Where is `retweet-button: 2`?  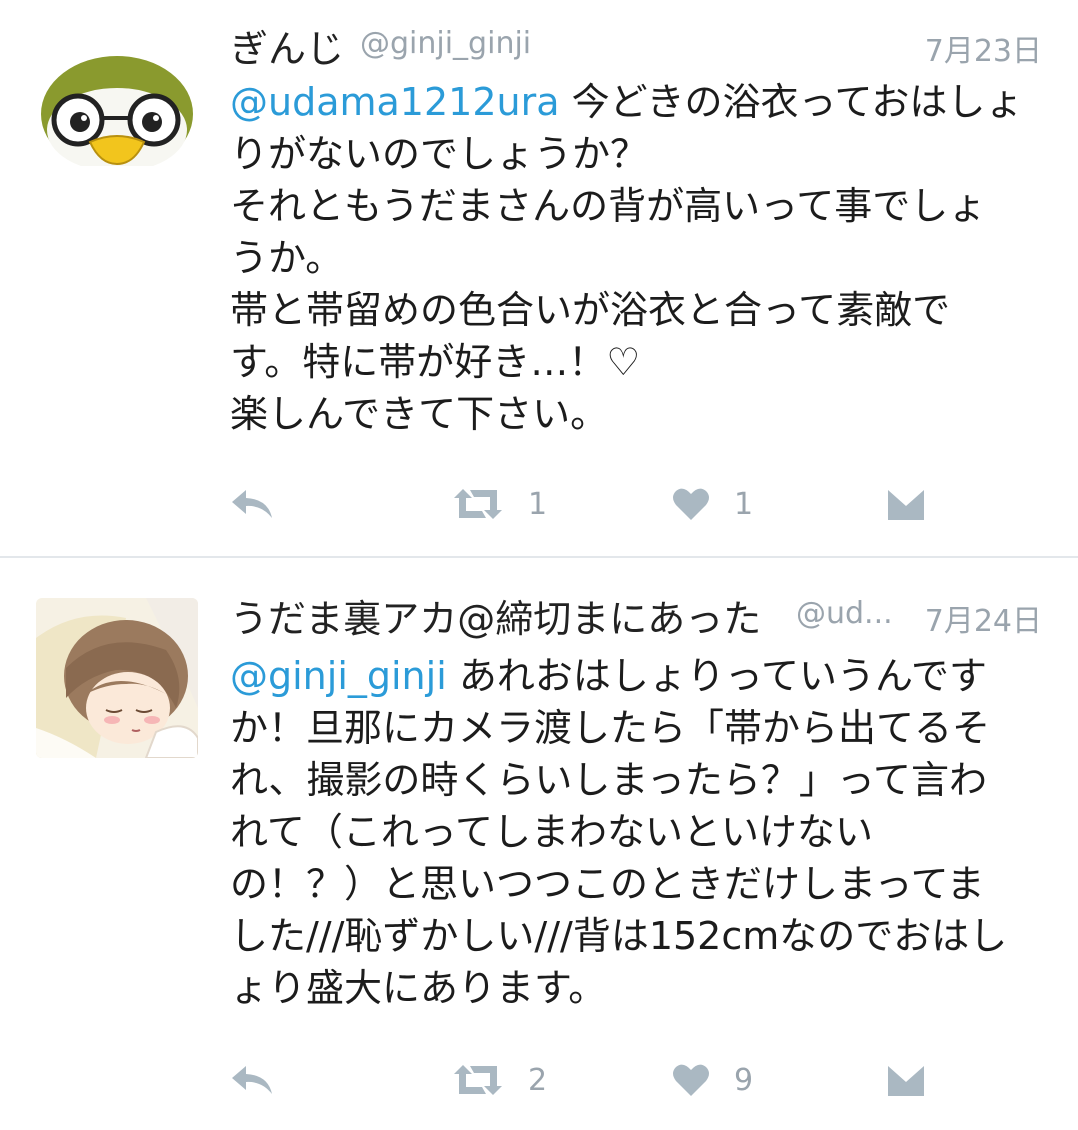 retweet-button: 2 is located at coordinates (499, 1080).